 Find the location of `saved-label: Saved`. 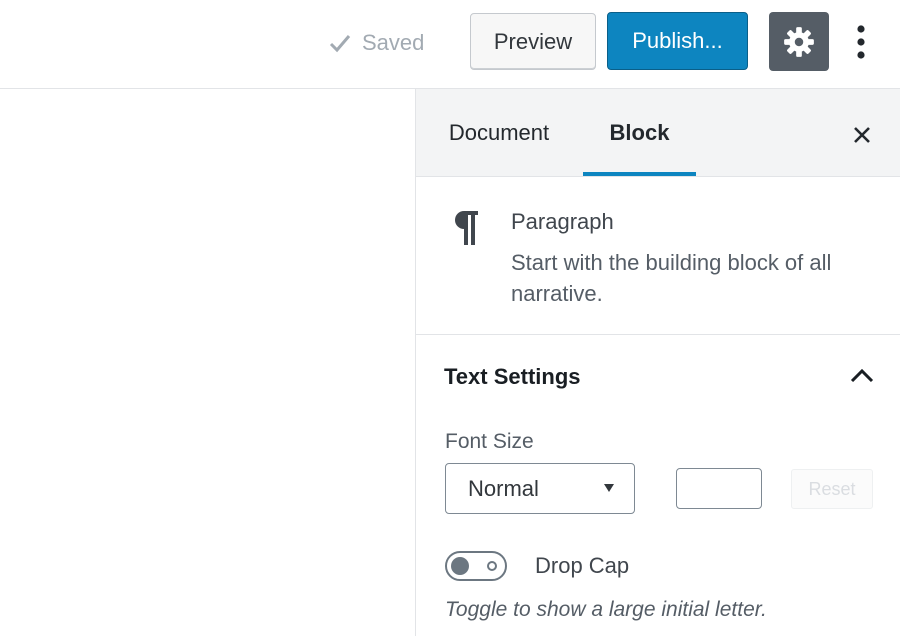

saved-label: Saved is located at coordinates (393, 42).